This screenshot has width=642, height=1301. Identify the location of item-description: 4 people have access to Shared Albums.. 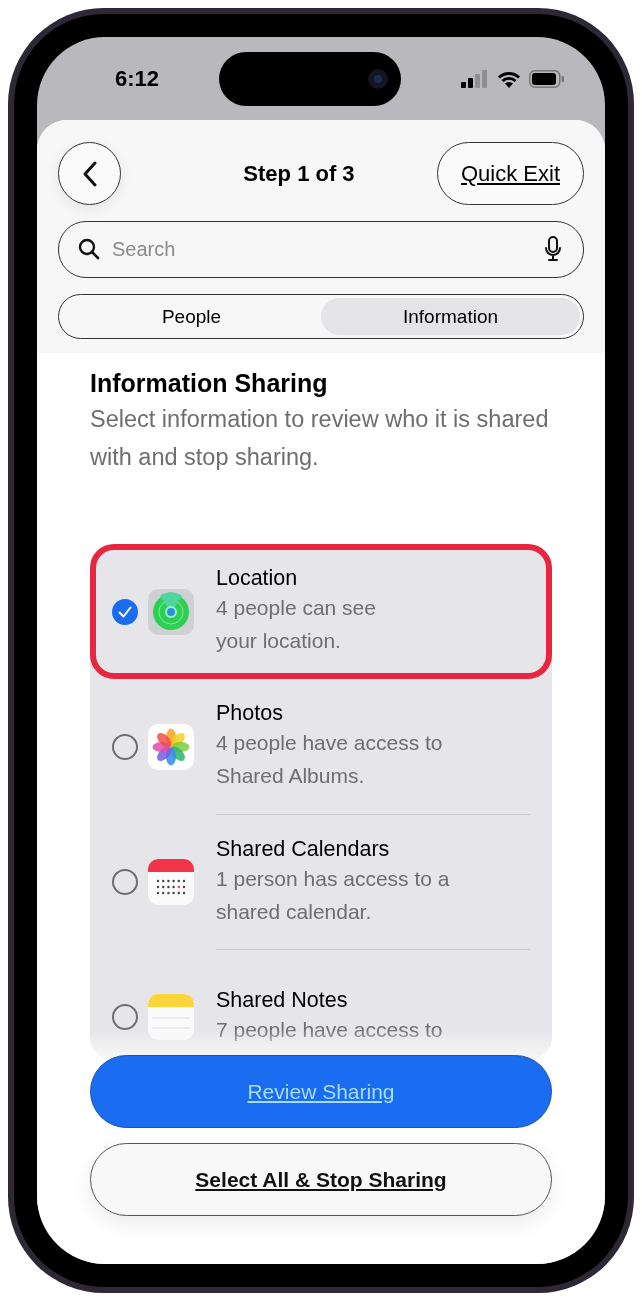
(330, 759).